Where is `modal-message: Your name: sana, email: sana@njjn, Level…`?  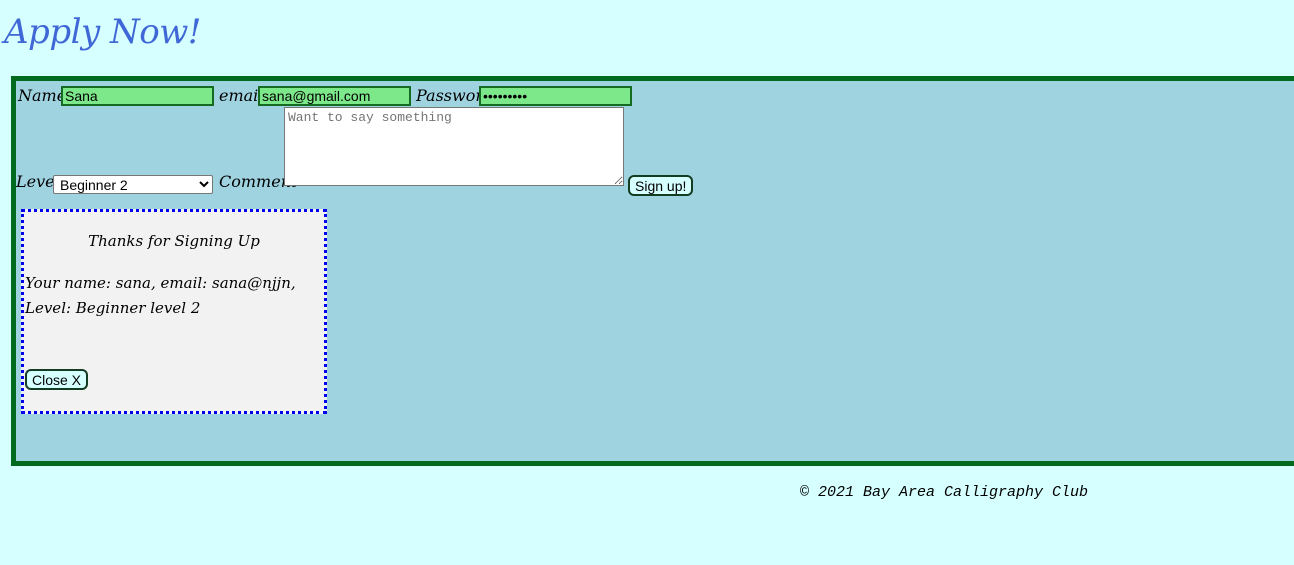
modal-message: Your name: sana, email: sana@njjn, Level… is located at coordinates (160, 295).